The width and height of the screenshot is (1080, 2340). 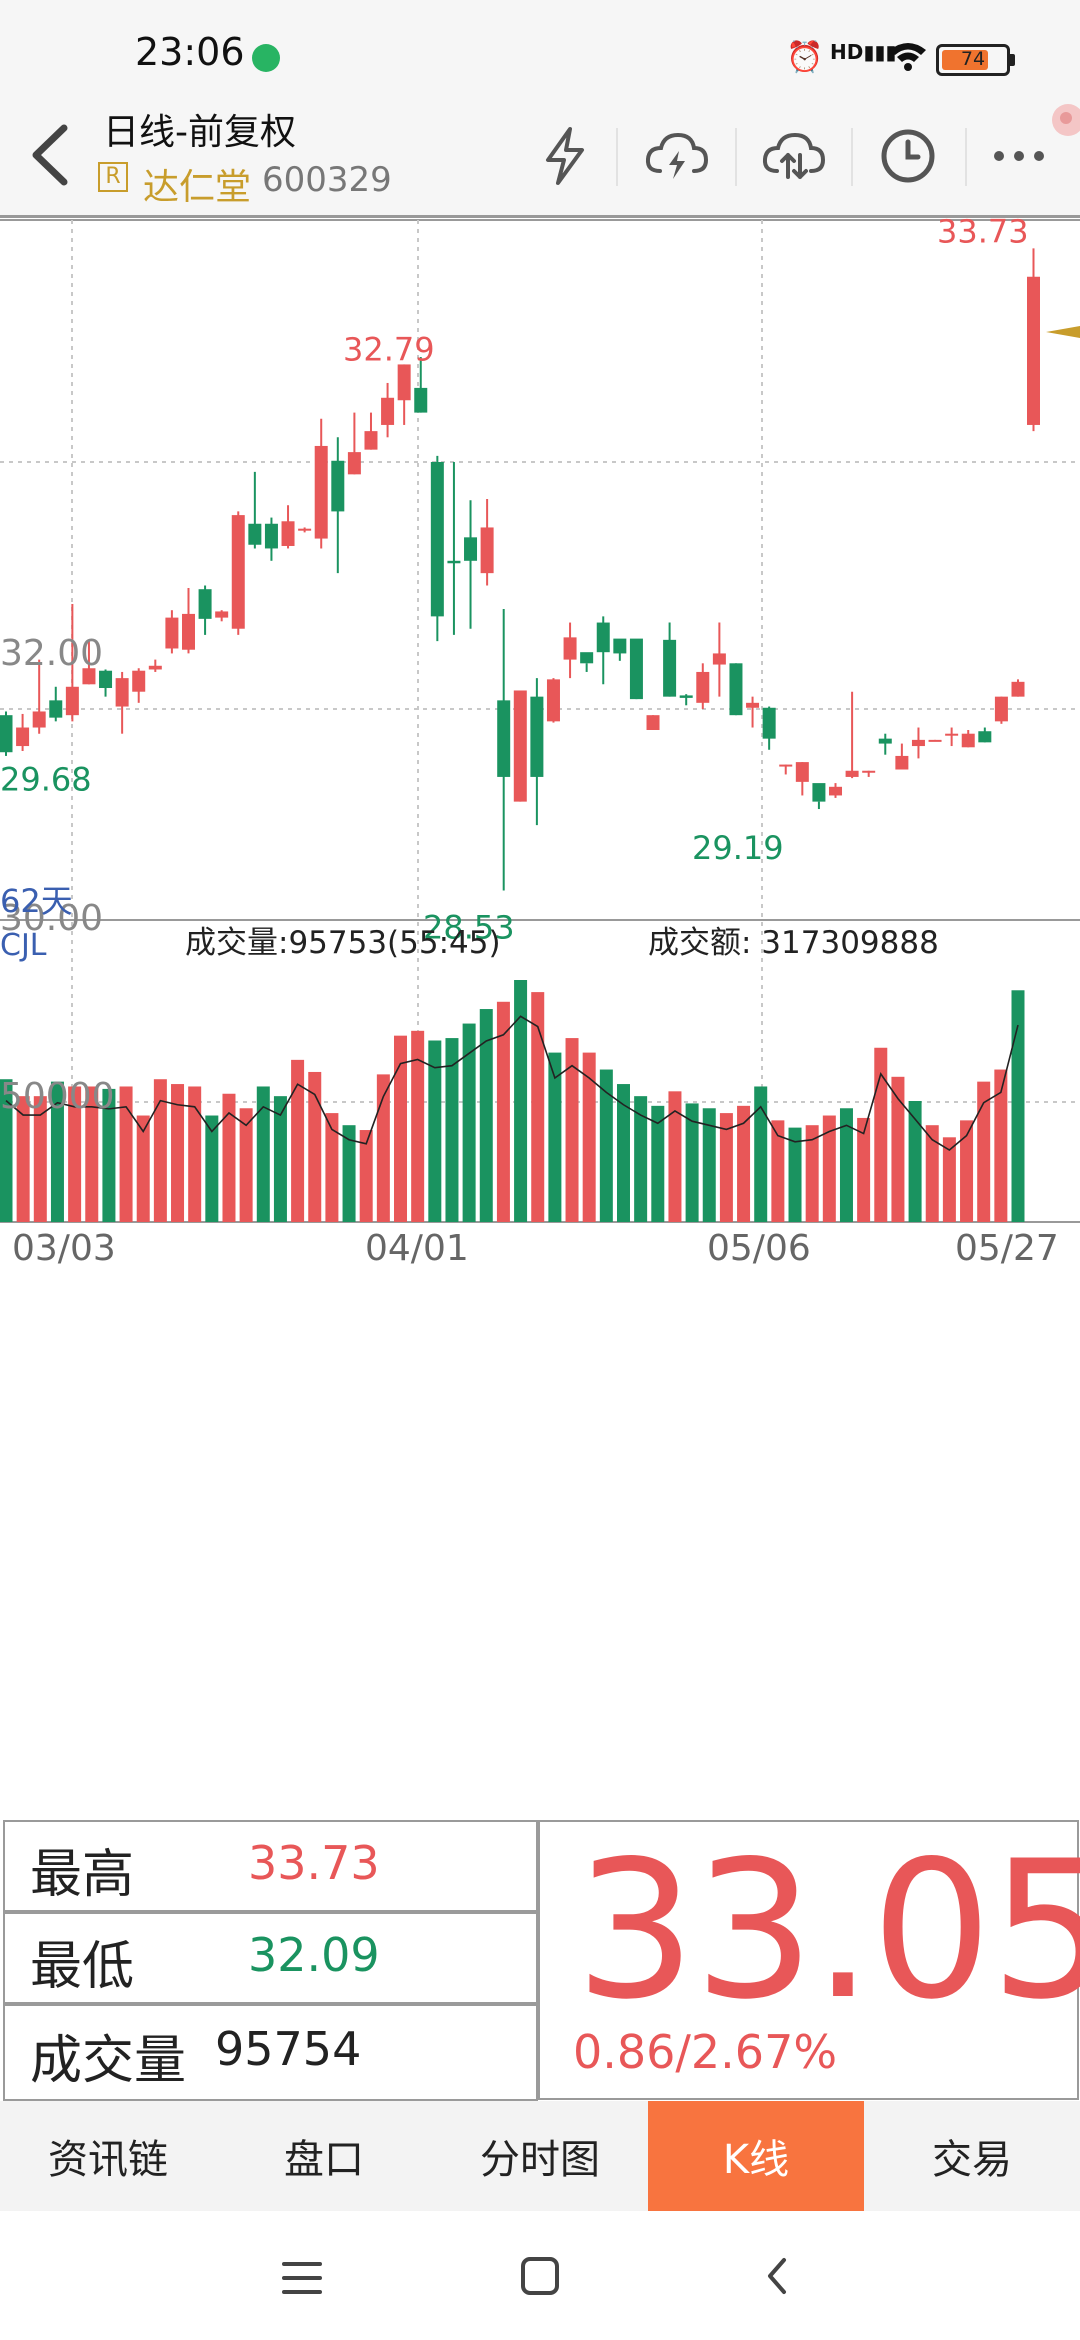 I want to click on cloud-lightning-icon, so click(x=677, y=155).